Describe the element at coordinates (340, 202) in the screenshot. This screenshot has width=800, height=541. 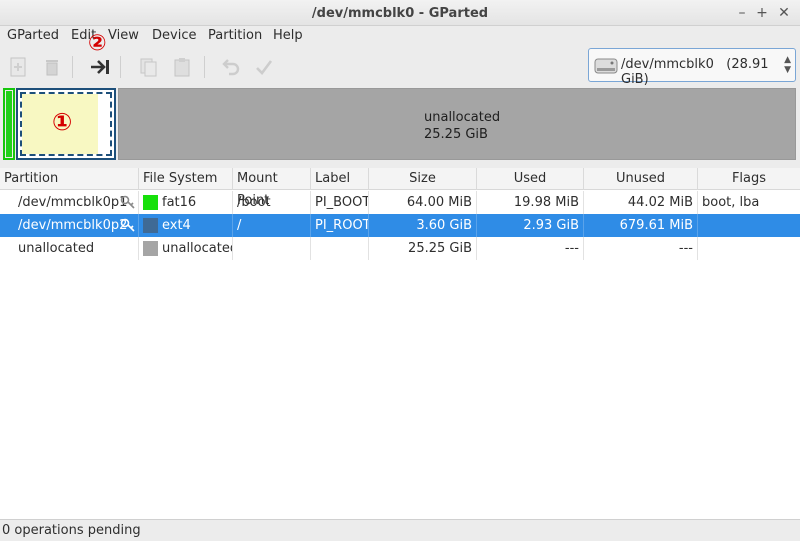
I see `cell-label: PI_BOOT` at that location.